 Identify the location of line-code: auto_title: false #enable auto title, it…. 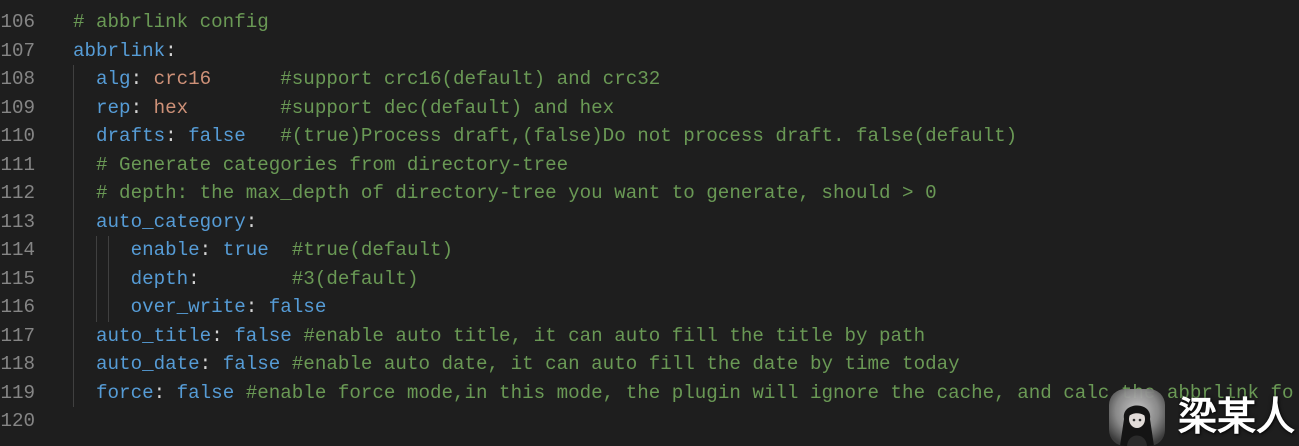
(686, 336).